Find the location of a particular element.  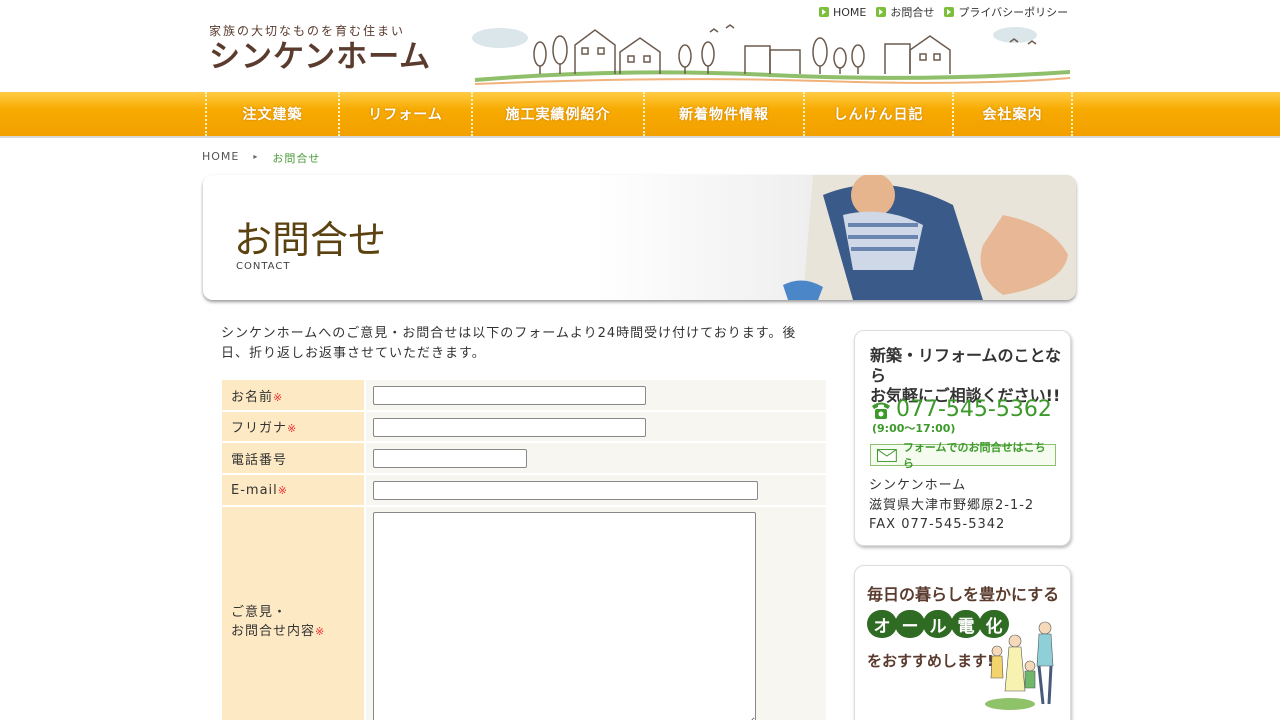

nav-reform: リフォーム is located at coordinates (404, 114).